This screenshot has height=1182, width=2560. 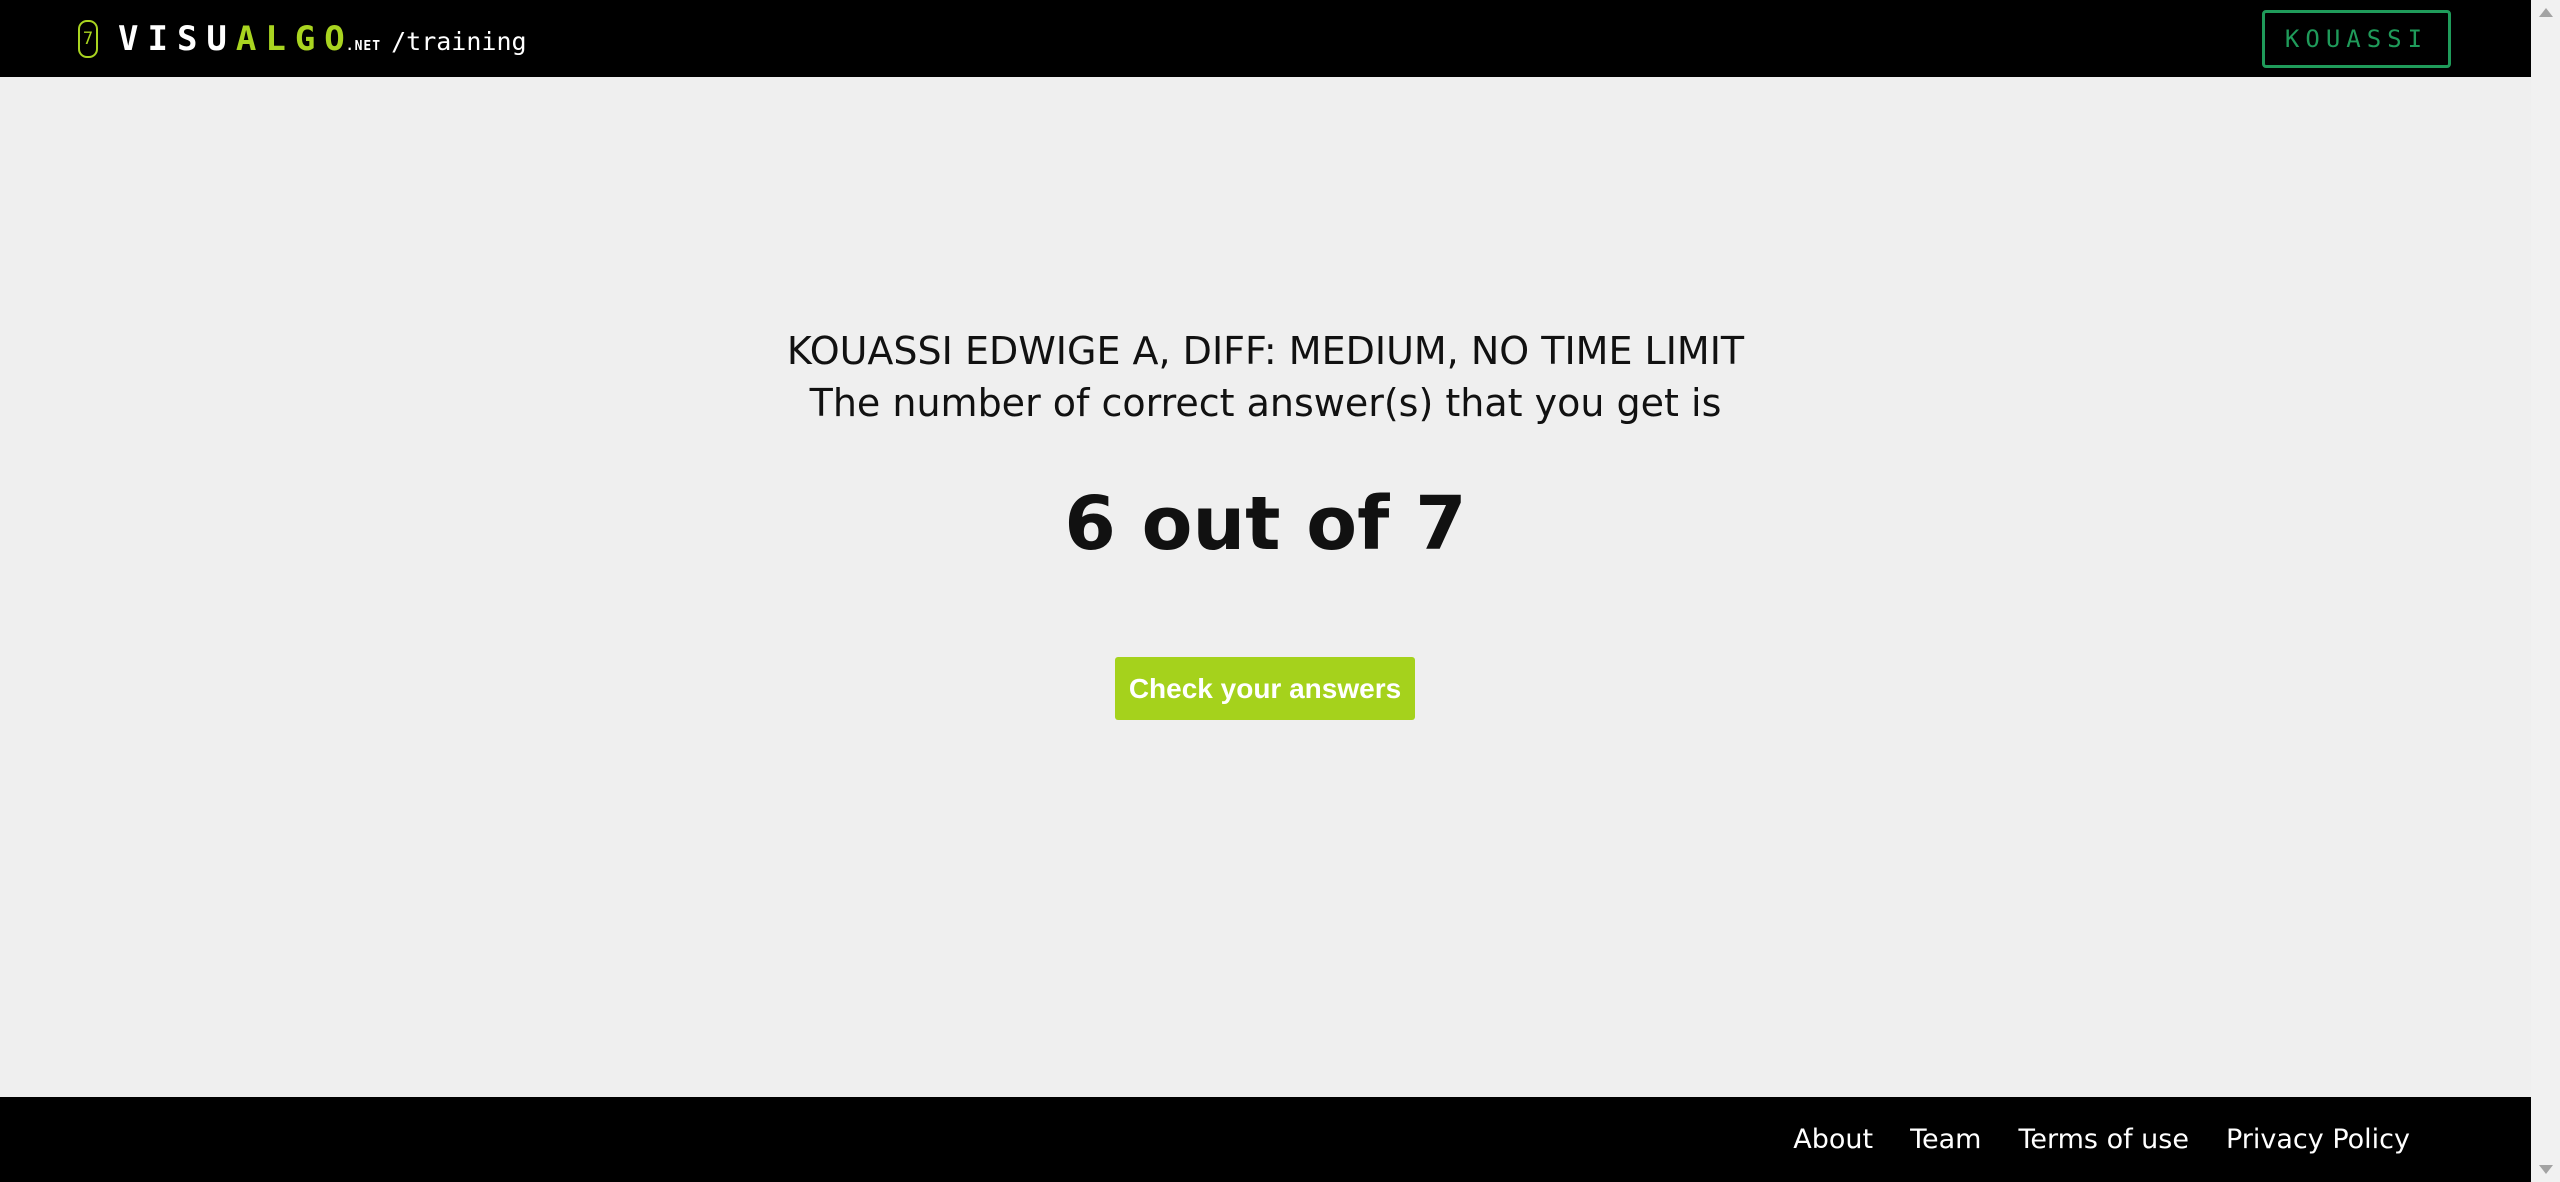 What do you see at coordinates (2103, 1139) in the screenshot?
I see `footer-link-terms: Terms of use` at bounding box center [2103, 1139].